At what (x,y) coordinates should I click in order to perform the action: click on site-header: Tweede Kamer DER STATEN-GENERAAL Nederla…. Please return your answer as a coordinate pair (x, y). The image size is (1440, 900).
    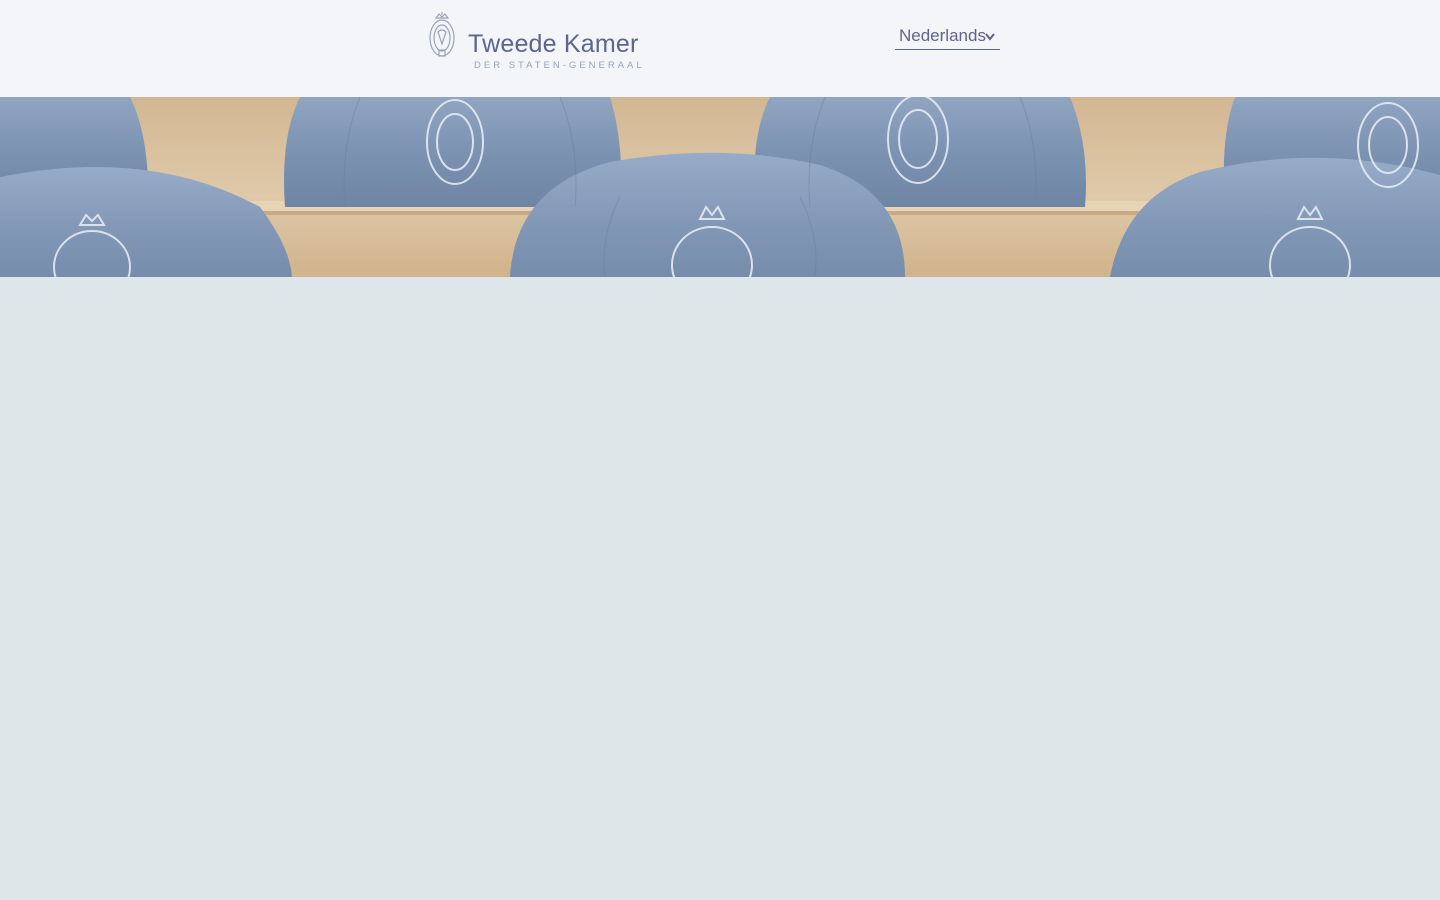
    Looking at the image, I should click on (720, 48).